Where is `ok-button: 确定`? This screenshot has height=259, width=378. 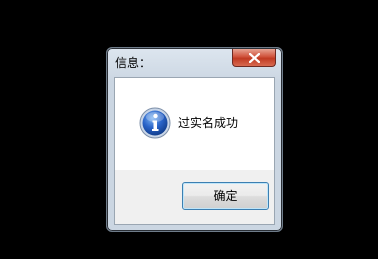
ok-button: 确定 is located at coordinates (225, 196).